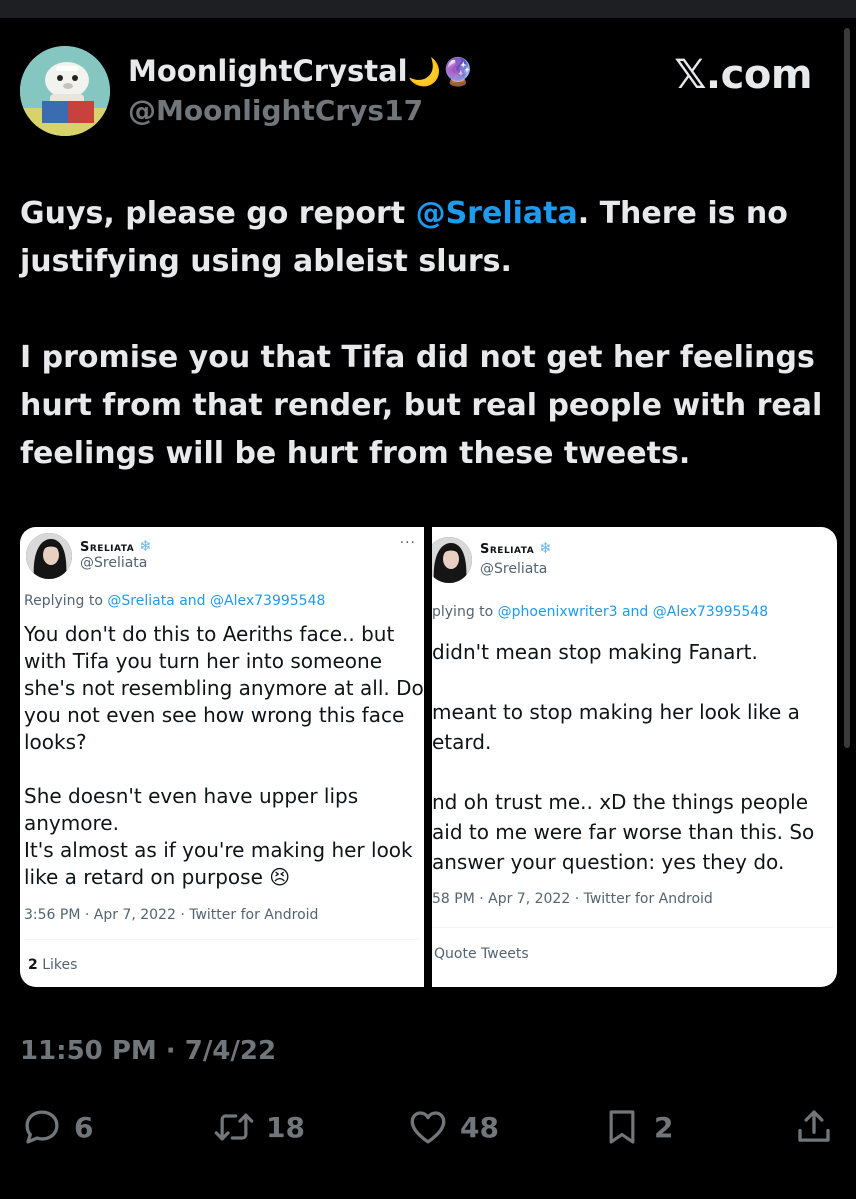 The image size is (856, 1199). I want to click on body-line: answer your question: yes they do., so click(608, 862).